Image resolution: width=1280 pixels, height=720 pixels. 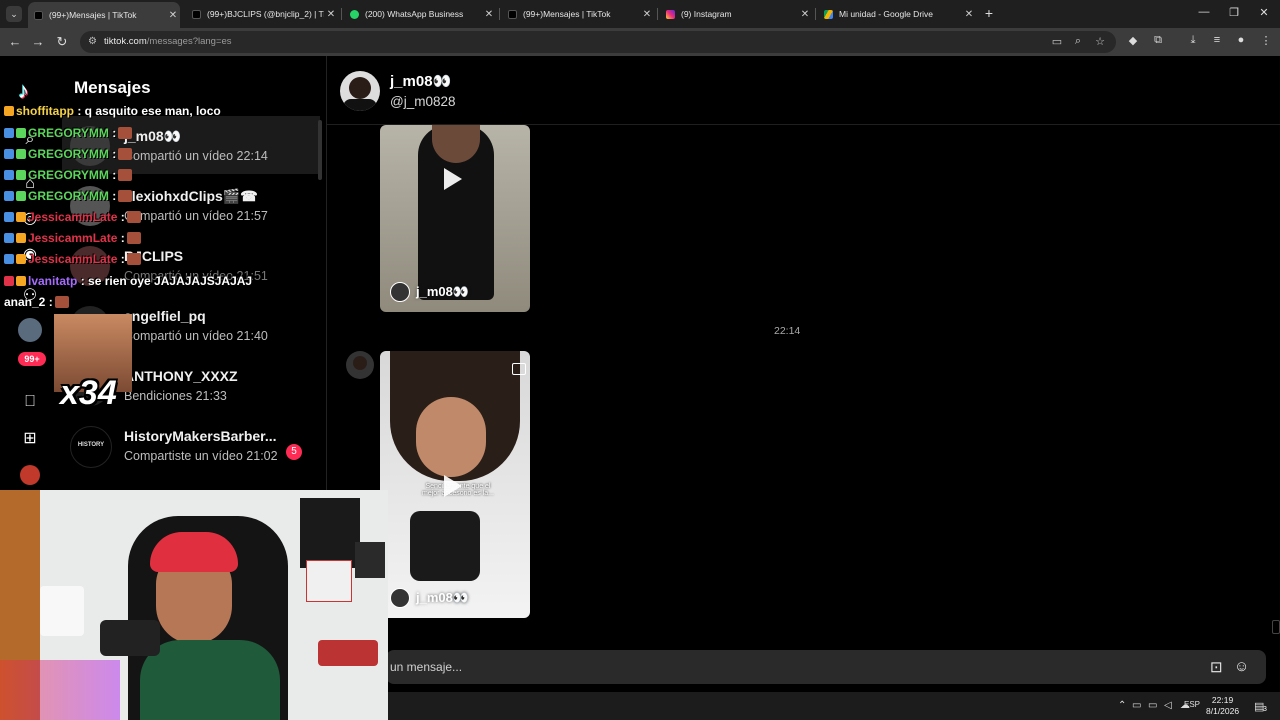 What do you see at coordinates (153, 136) in the screenshot?
I see `conversation-name: j_m08👀` at bounding box center [153, 136].